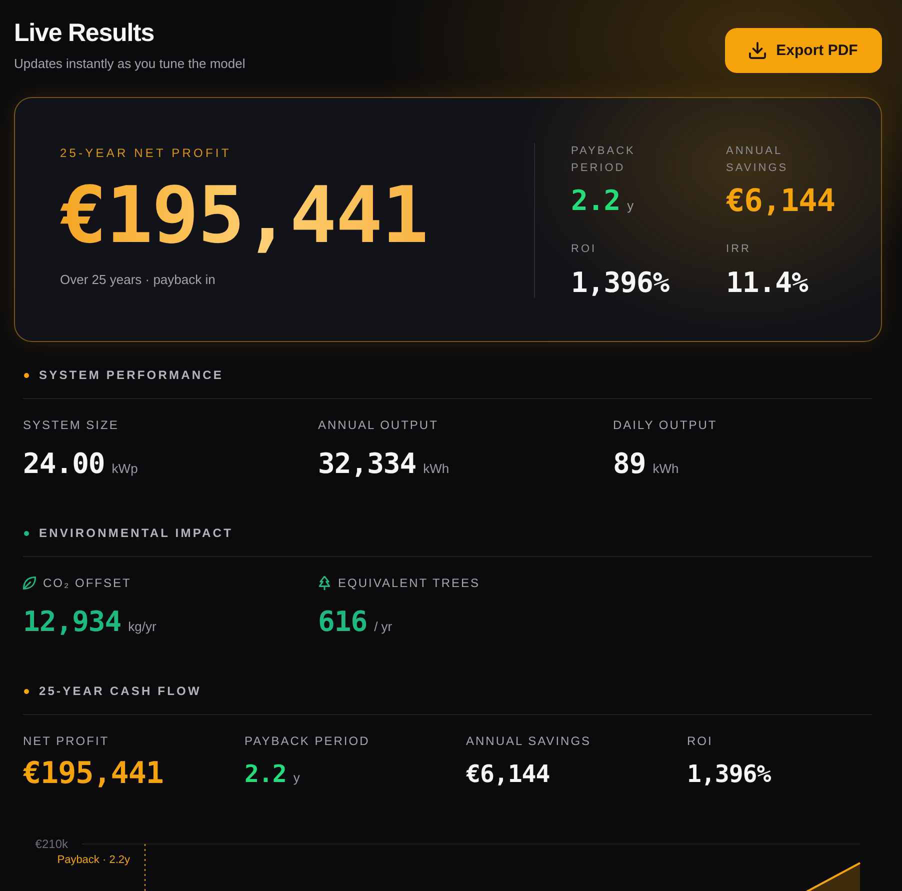 Image resolution: width=902 pixels, height=891 pixels. I want to click on metric-value: 2.2, so click(265, 774).